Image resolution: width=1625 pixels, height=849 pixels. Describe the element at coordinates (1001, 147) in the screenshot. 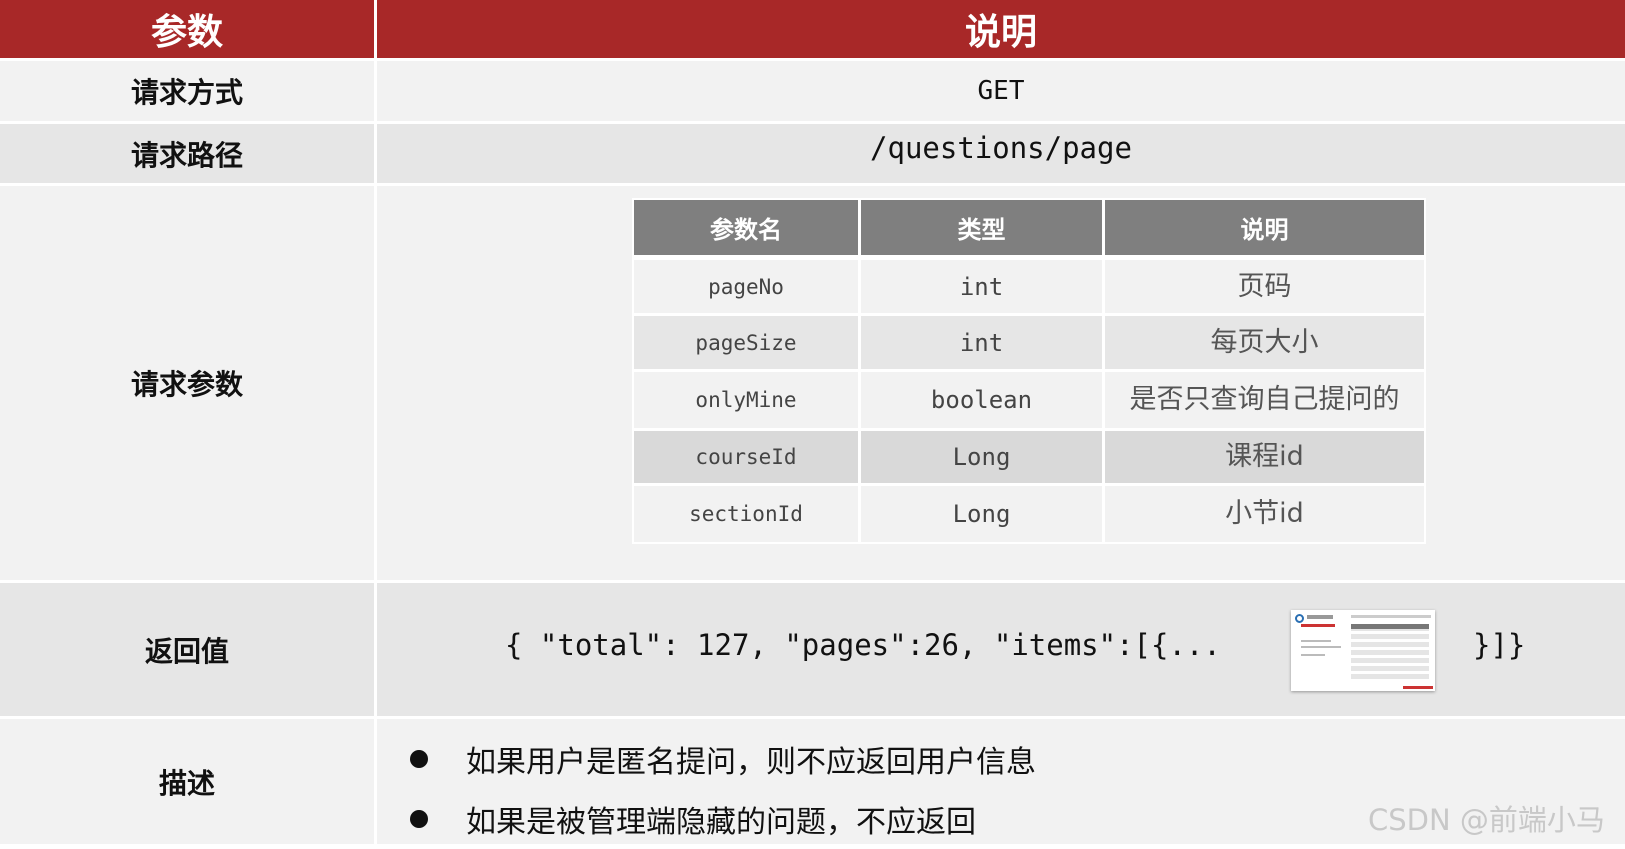

I see `path-value: /questions/page` at that location.